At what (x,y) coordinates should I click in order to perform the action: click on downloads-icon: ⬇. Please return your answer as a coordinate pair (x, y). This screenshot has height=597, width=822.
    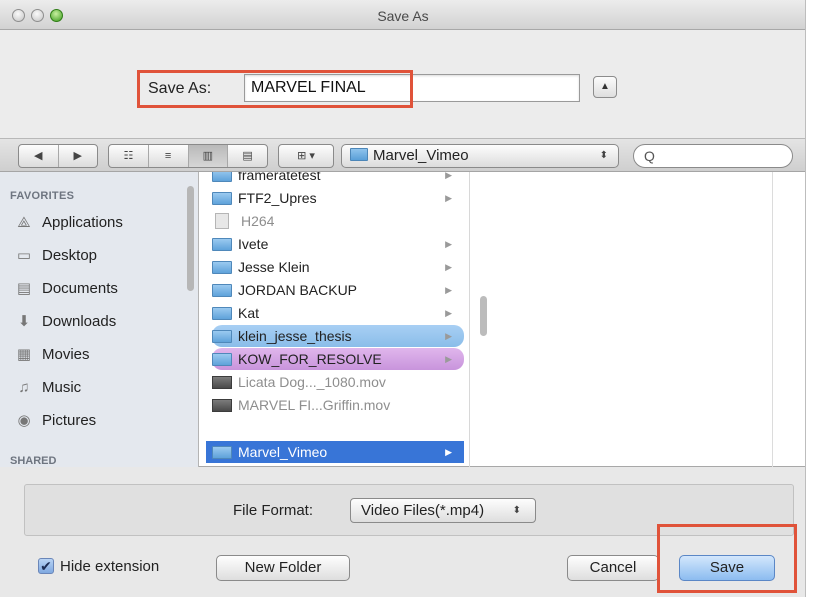
    Looking at the image, I should click on (24, 321).